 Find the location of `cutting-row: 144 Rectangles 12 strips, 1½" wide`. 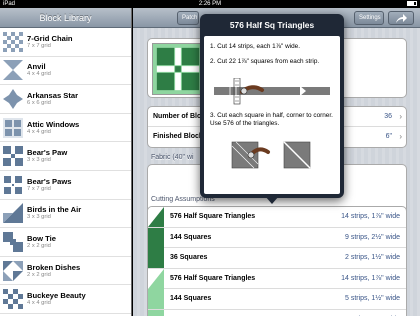

cutting-row: 144 Rectangles 12 strips, 1½" wide is located at coordinates (277, 312).